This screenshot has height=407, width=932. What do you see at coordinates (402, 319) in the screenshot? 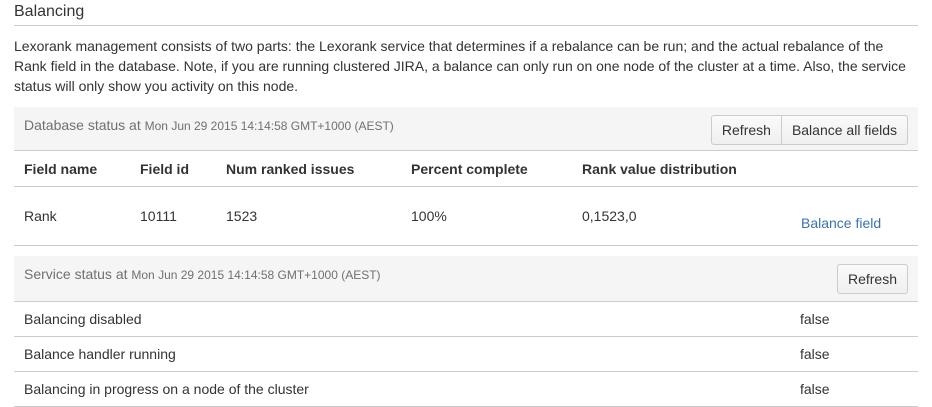
I see `service-row-label: Balancing disabled` at bounding box center [402, 319].